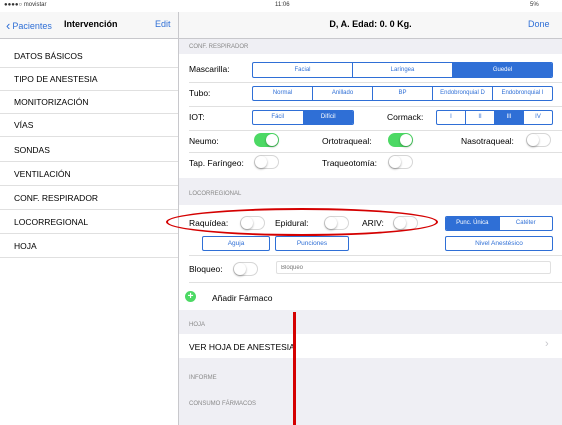 This screenshot has width=562, height=425. Describe the element at coordinates (302, 222) in the screenshot. I see `annotation-oval` at that location.